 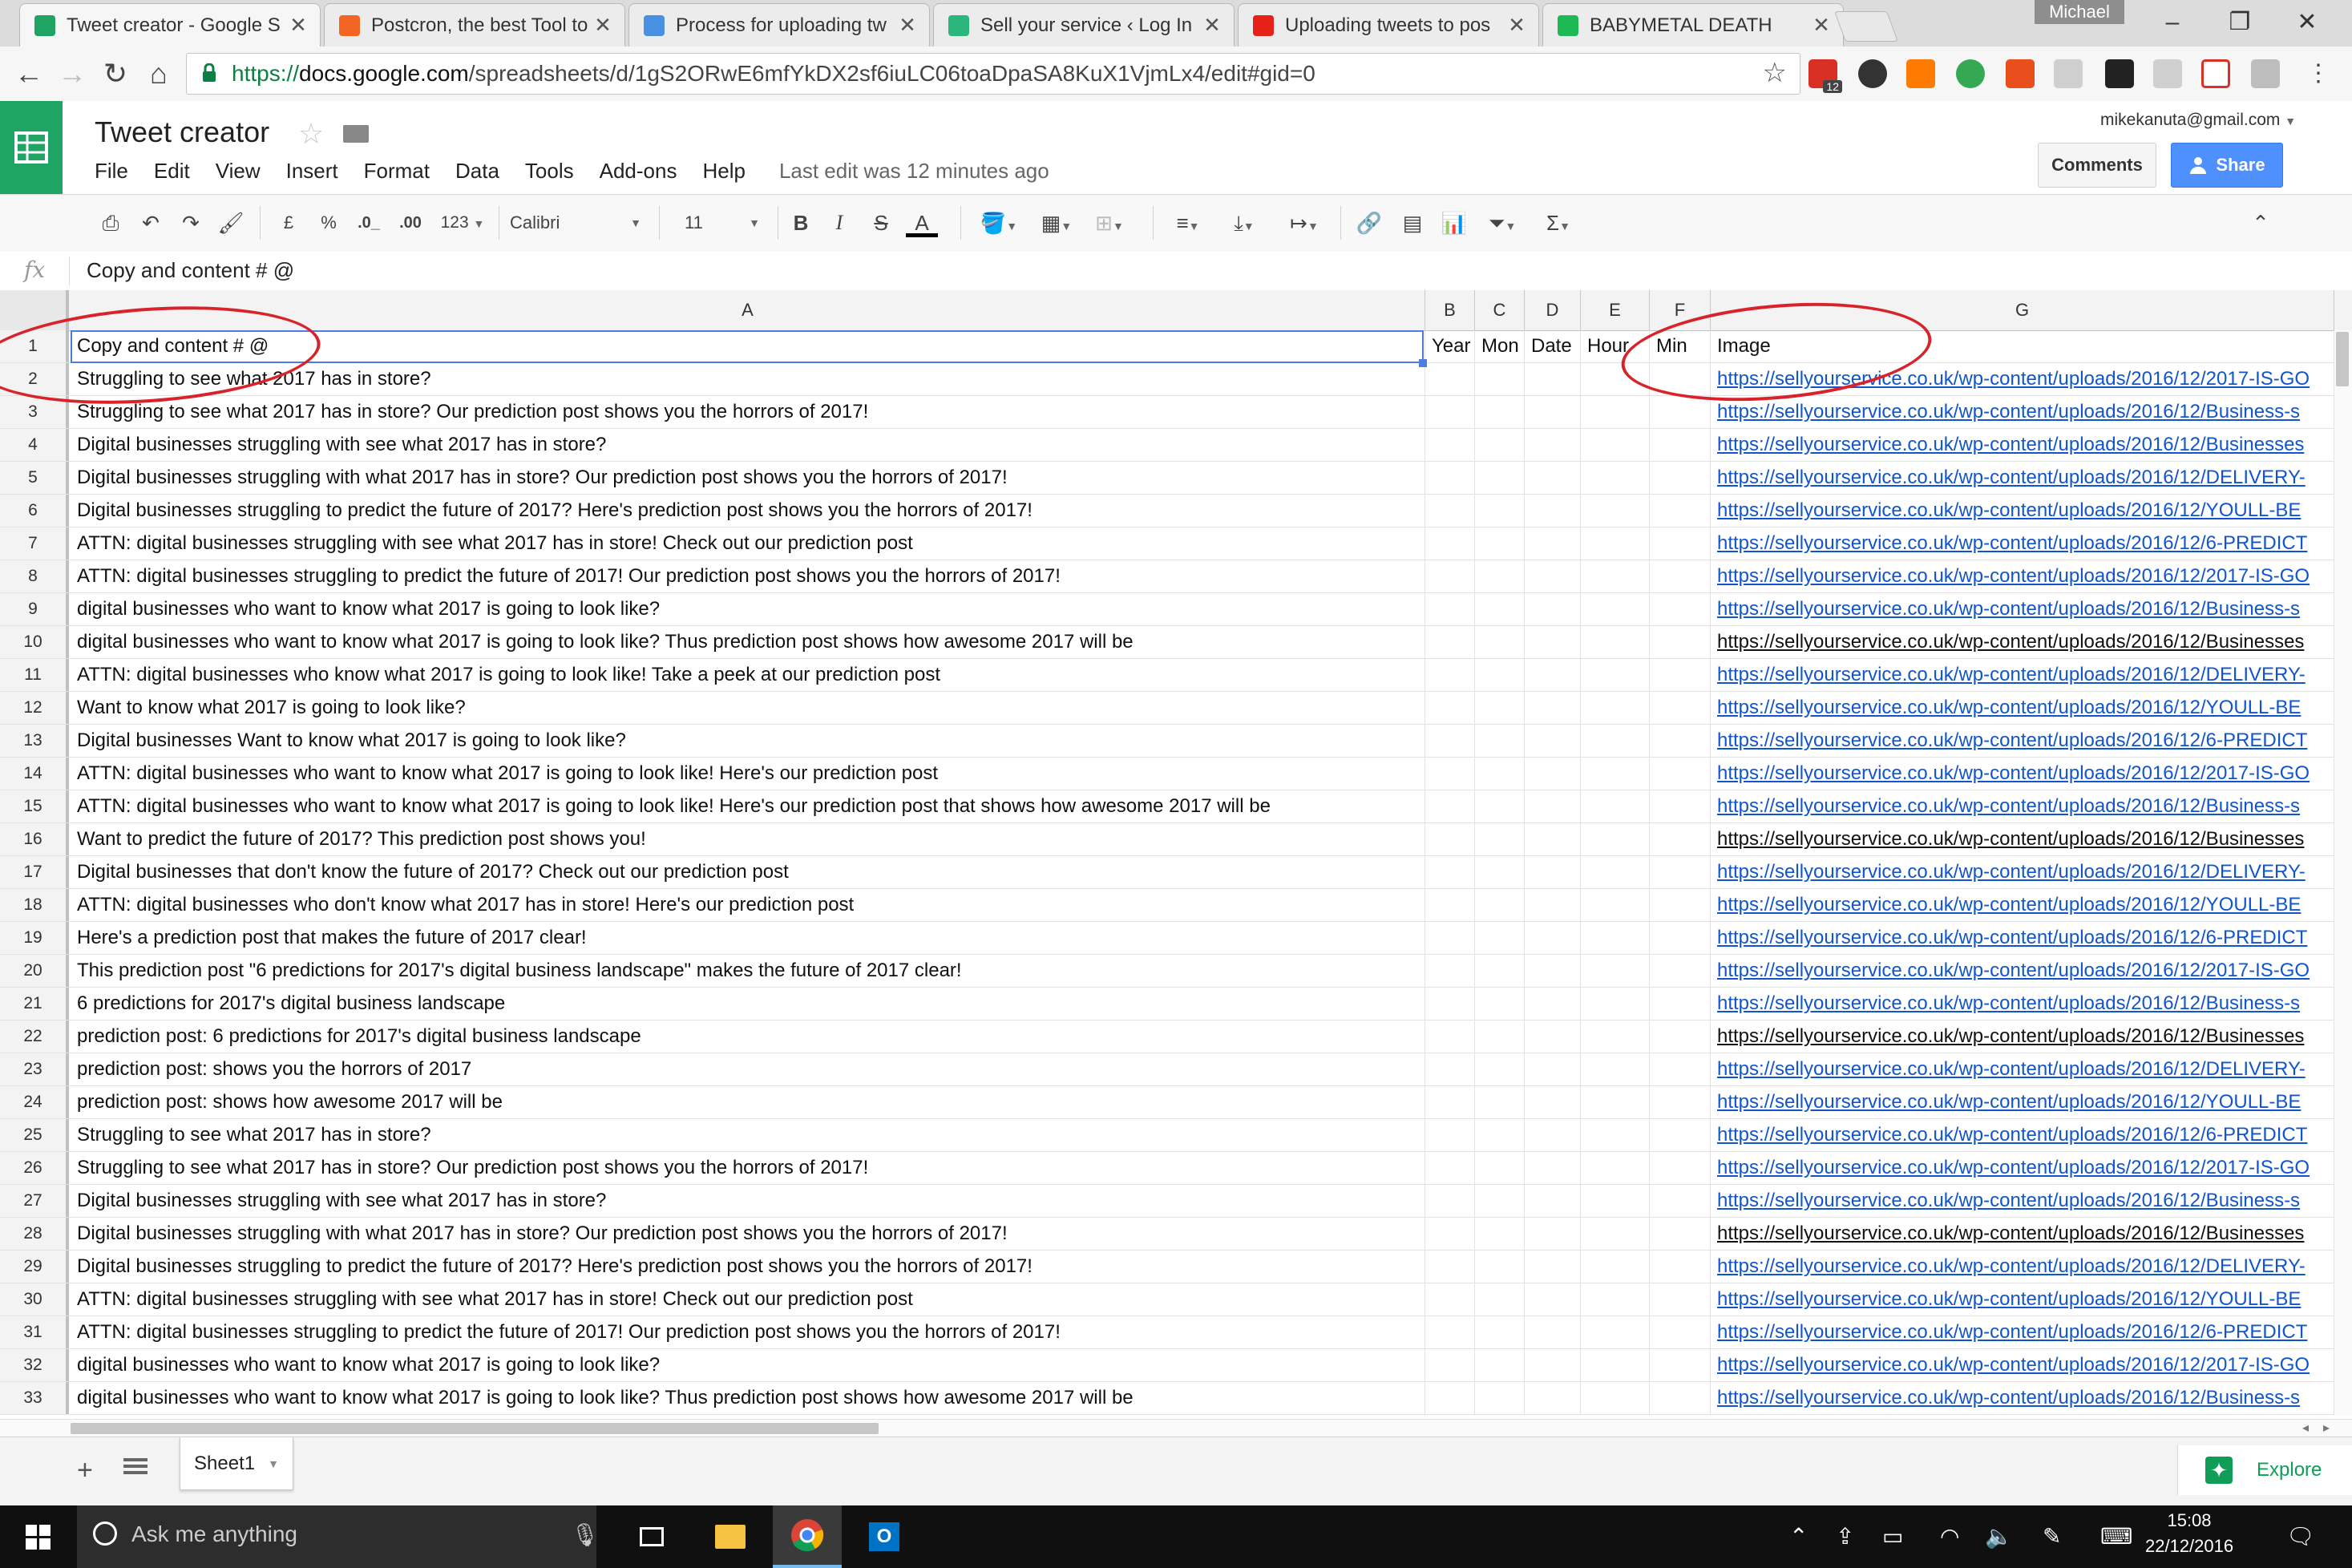 What do you see at coordinates (288, 222) in the screenshot?
I see `currency-format-button: £` at bounding box center [288, 222].